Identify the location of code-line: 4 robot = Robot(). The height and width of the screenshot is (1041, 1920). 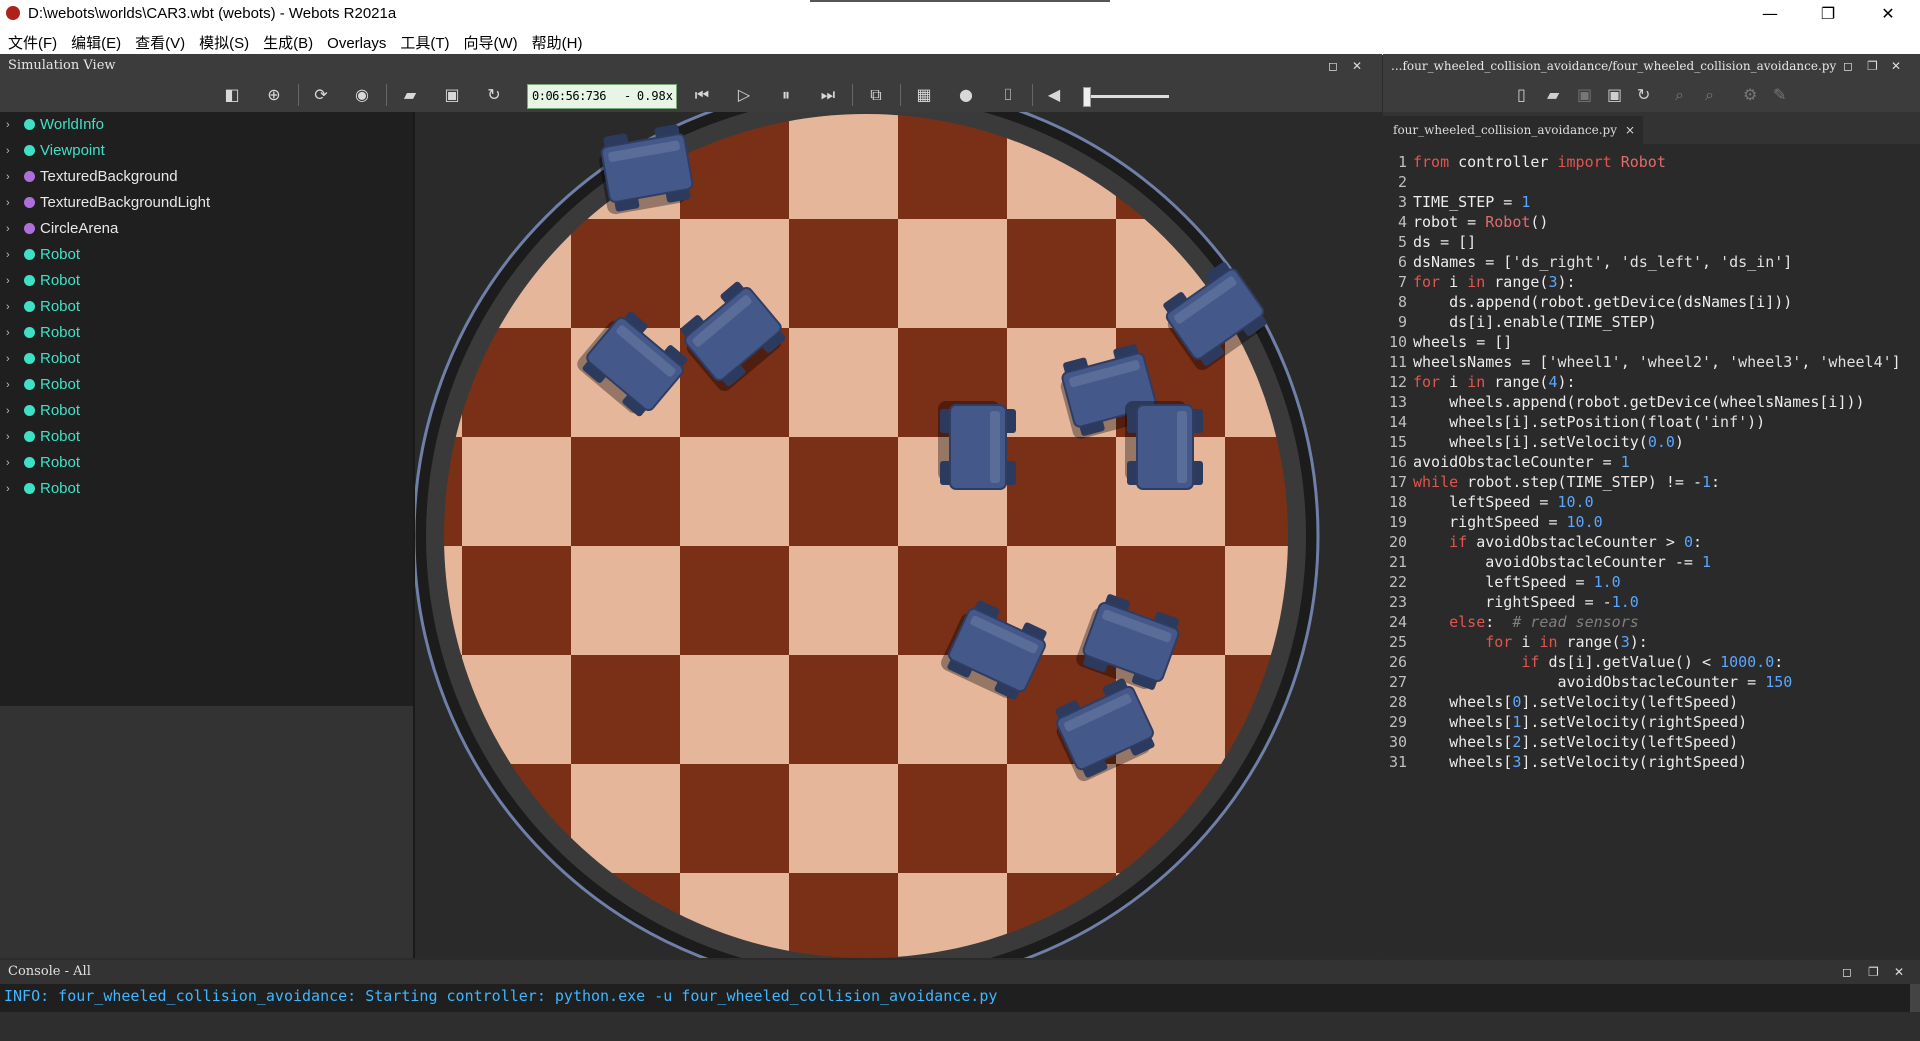
(1651, 222).